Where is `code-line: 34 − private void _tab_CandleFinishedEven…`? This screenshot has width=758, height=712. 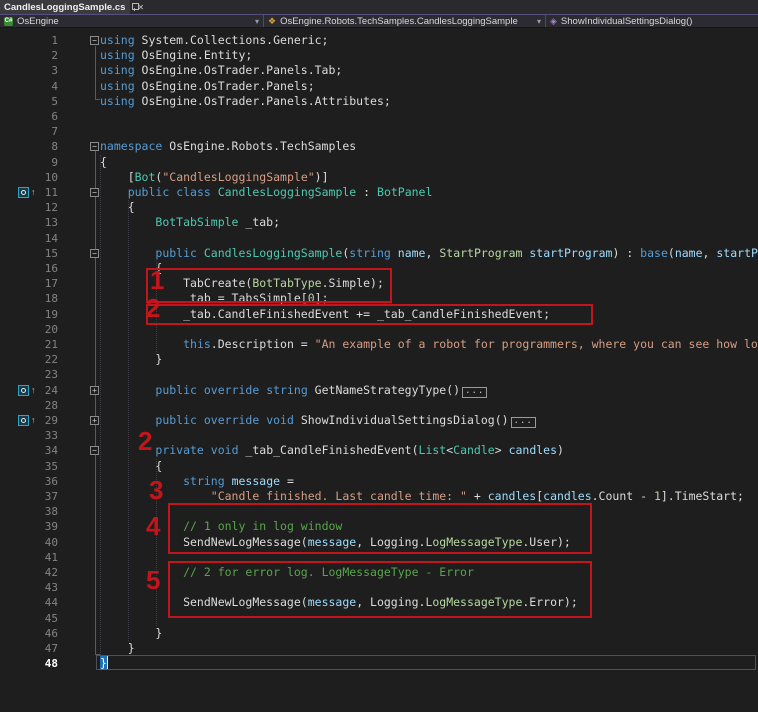 code-line: 34 − private void _tab_CandleFinishedEven… is located at coordinates (379, 450).